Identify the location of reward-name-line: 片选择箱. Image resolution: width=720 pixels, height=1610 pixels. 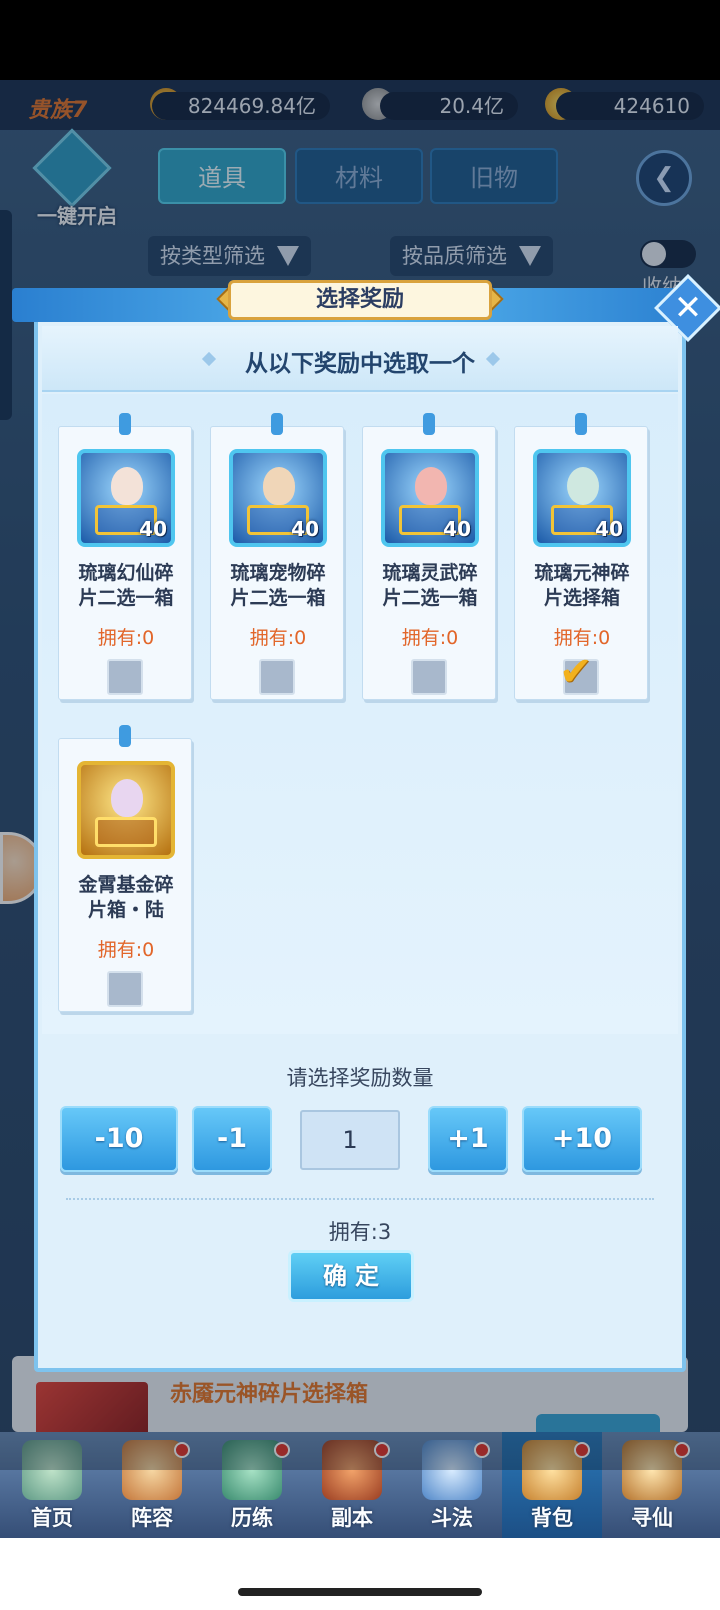
(581, 598).